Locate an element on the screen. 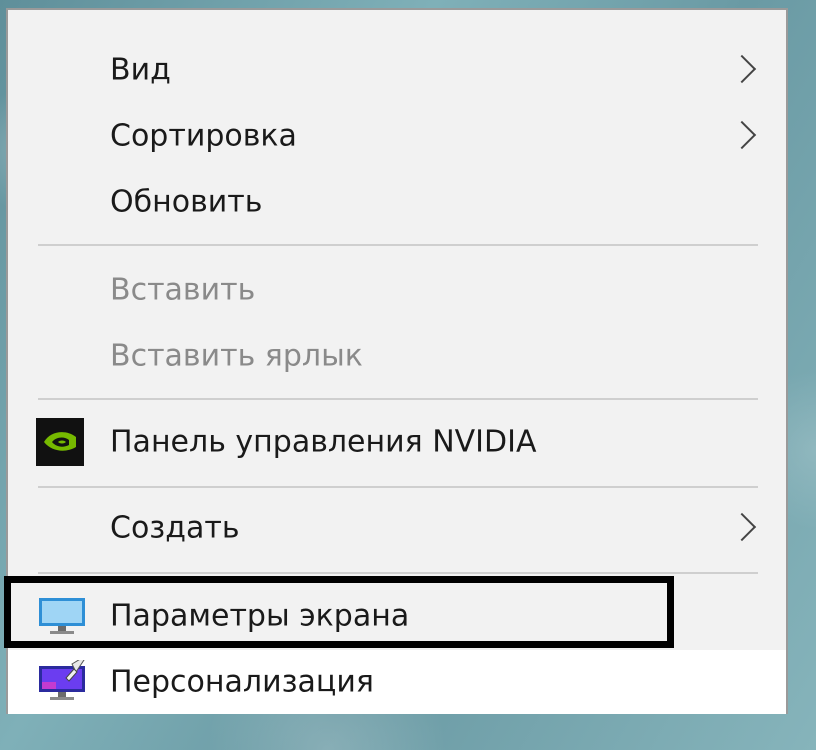 This screenshot has width=816, height=750. menu-item-display-settings: Параметры экрана is located at coordinates (397, 616).